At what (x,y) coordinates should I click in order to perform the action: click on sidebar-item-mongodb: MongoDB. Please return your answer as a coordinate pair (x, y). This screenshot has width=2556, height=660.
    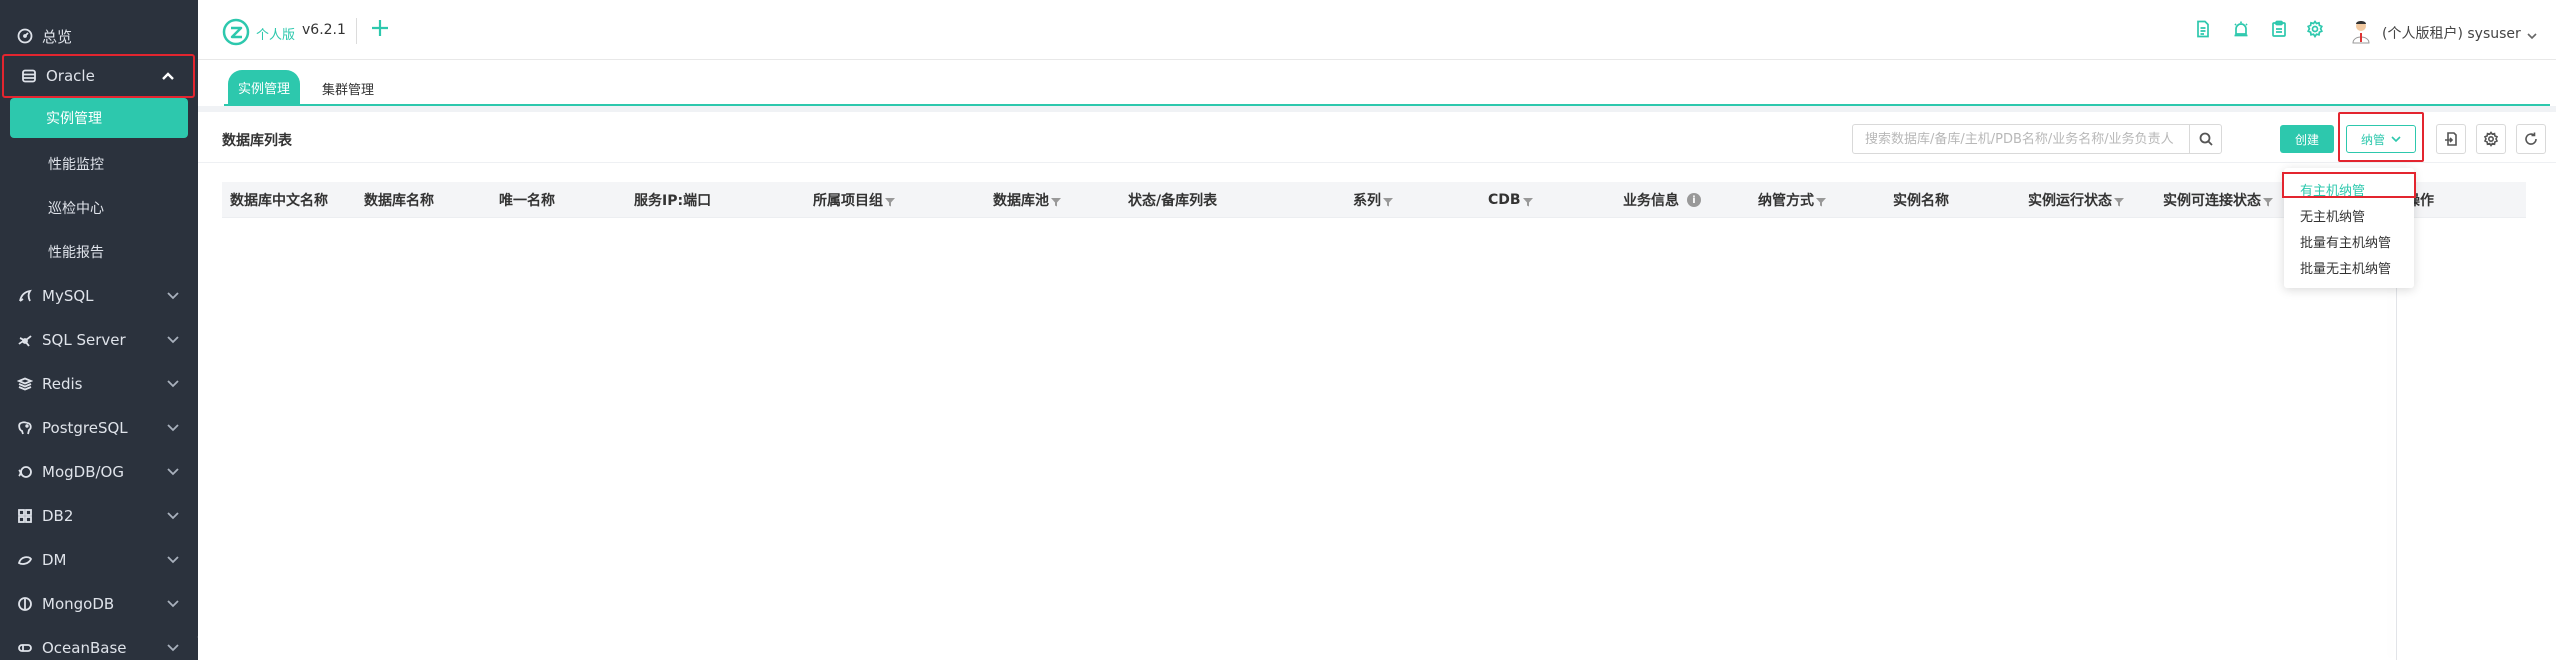
    Looking at the image, I should click on (99, 604).